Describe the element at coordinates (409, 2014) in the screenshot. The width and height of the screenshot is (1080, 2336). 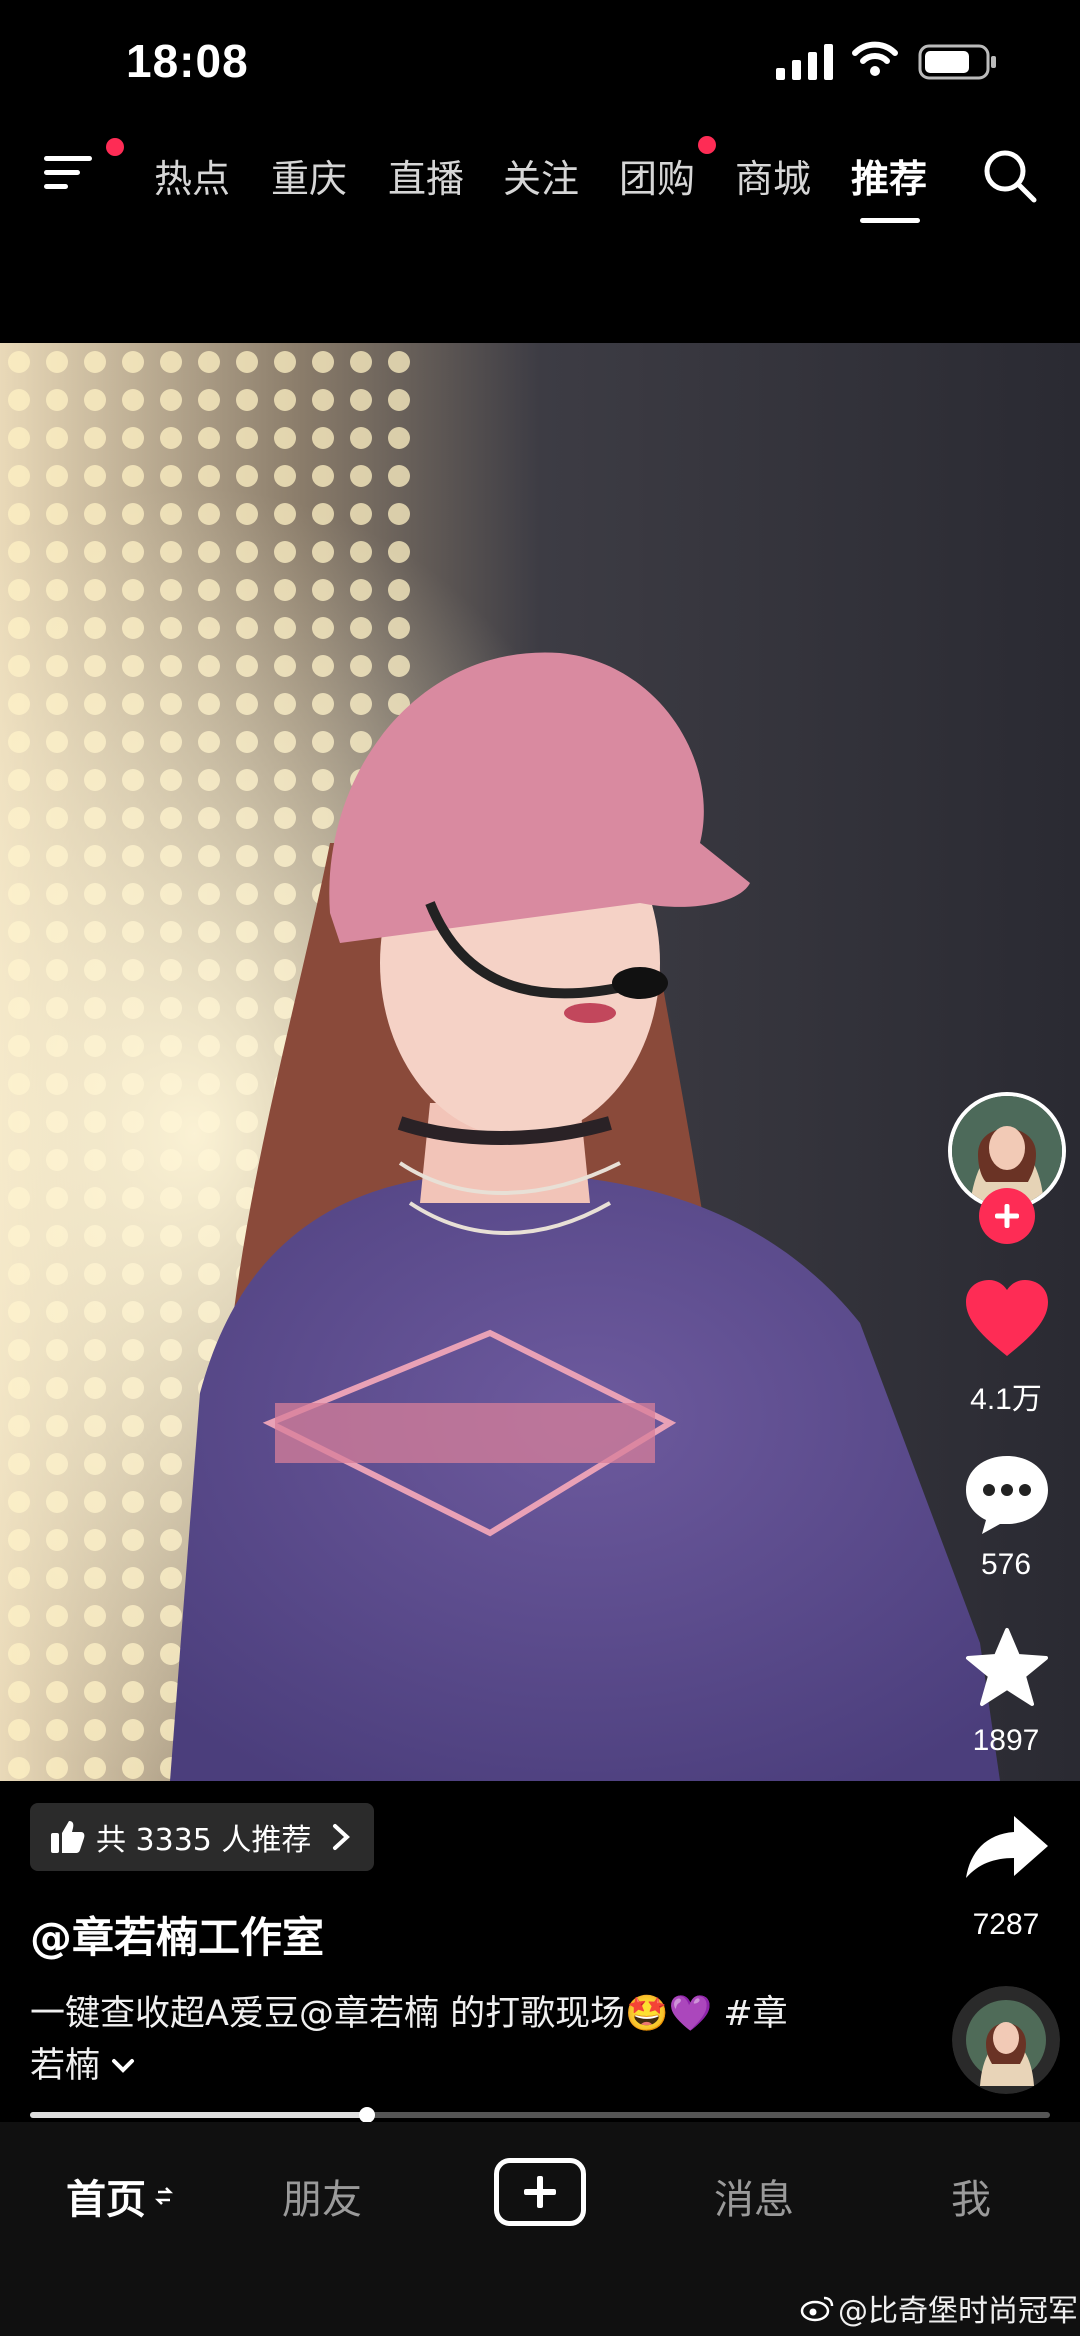
I see `caption-line: 一键查收超A爱豆@章若楠 的打歌现场🤩💜 #章` at that location.